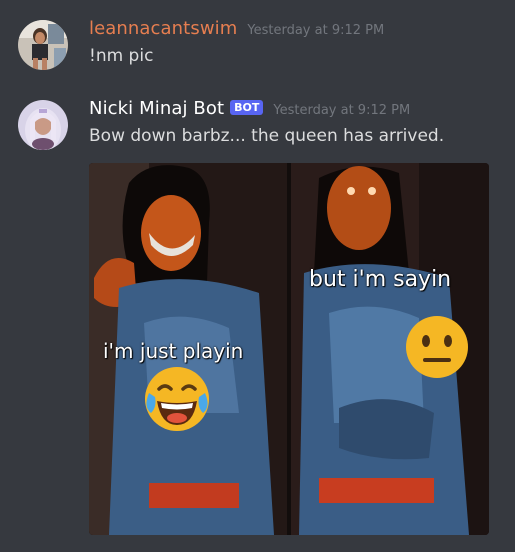 The height and width of the screenshot is (552, 515). What do you see at coordinates (121, 56) in the screenshot?
I see `message-text: !nm pic` at bounding box center [121, 56].